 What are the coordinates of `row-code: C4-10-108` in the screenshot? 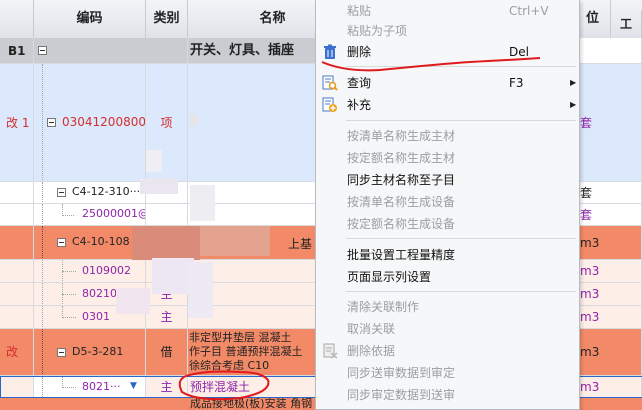 It's located at (90, 242).